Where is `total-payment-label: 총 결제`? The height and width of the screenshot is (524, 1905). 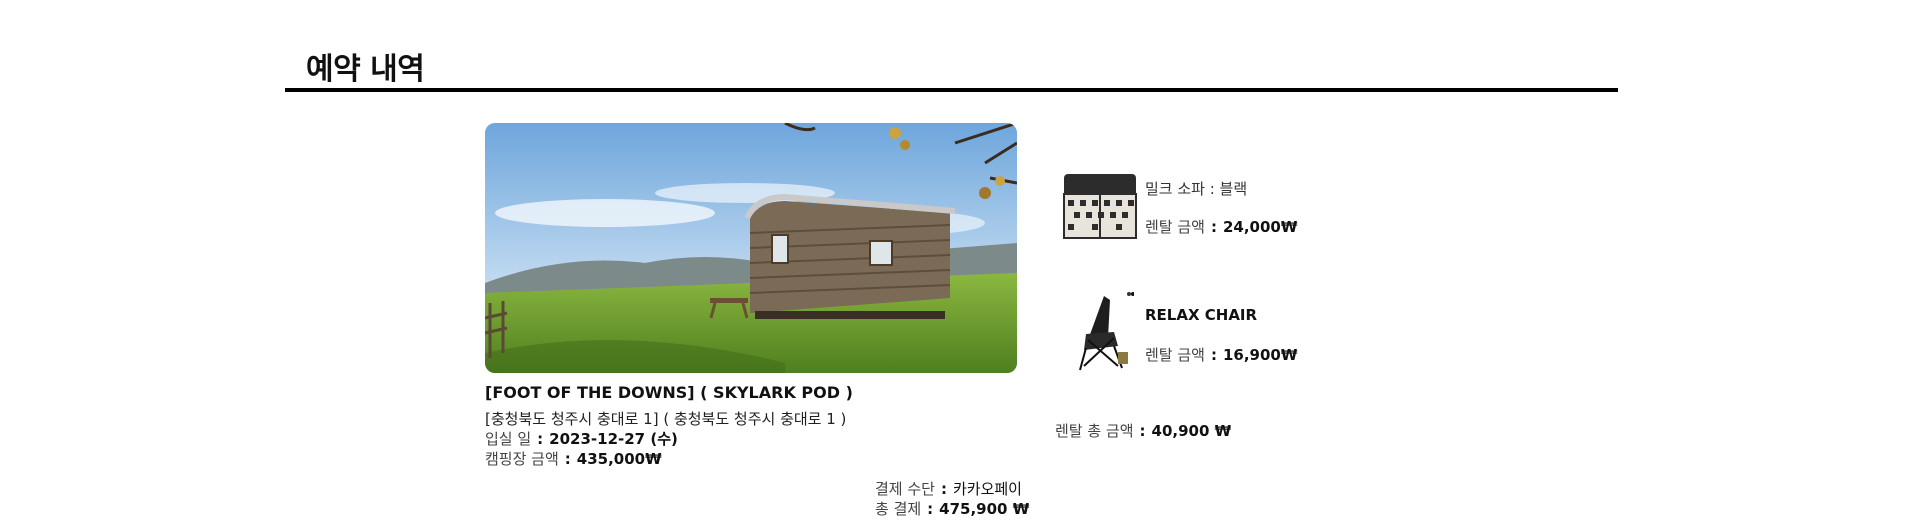 total-payment-label: 총 결제 is located at coordinates (898, 509).